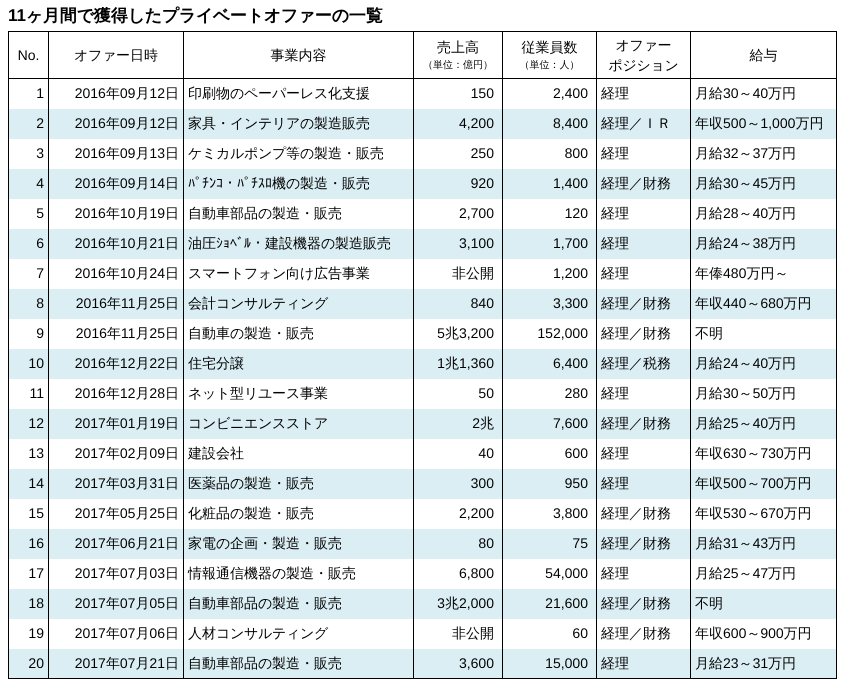  What do you see at coordinates (116, 55) in the screenshot?
I see `column-header: オファー日時` at bounding box center [116, 55].